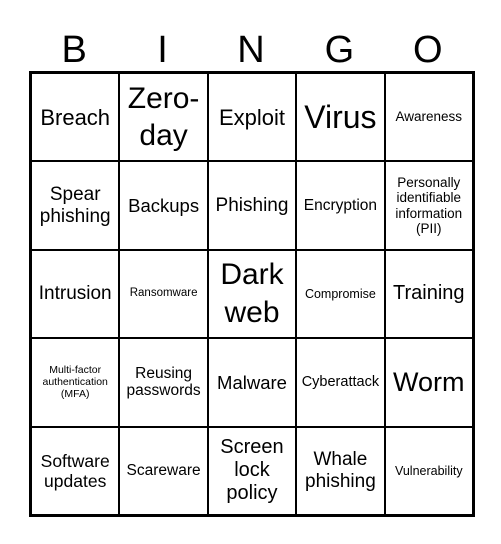 This screenshot has height=544, width=501. Describe the element at coordinates (75, 382) in the screenshot. I see `bingo-cell: Multi-factor authentication (MFA)` at that location.